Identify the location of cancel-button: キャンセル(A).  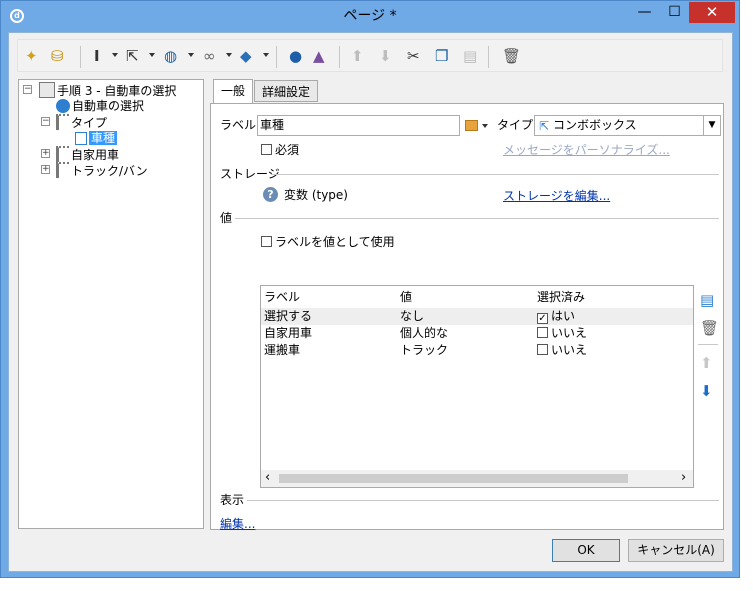
(676, 550).